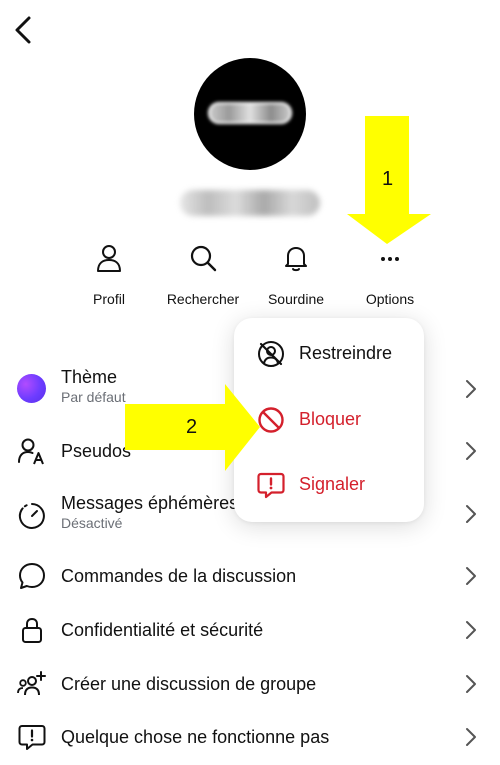  What do you see at coordinates (296, 259) in the screenshot?
I see `bell-icon` at bounding box center [296, 259].